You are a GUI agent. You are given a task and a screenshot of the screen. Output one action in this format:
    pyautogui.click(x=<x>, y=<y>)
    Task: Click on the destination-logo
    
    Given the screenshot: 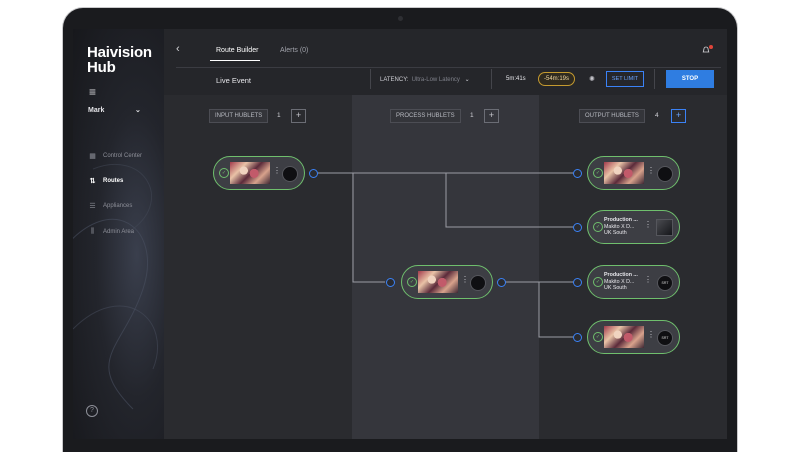 What is the action you would take?
    pyautogui.click(x=665, y=174)
    